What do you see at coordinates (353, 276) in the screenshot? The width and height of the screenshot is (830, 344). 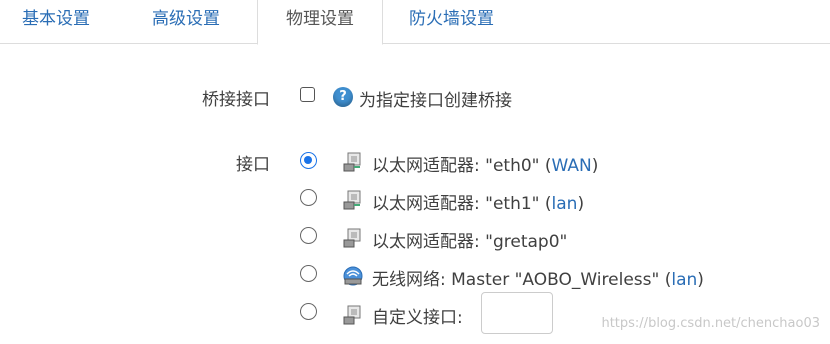 I see `wireless-network-icon` at bounding box center [353, 276].